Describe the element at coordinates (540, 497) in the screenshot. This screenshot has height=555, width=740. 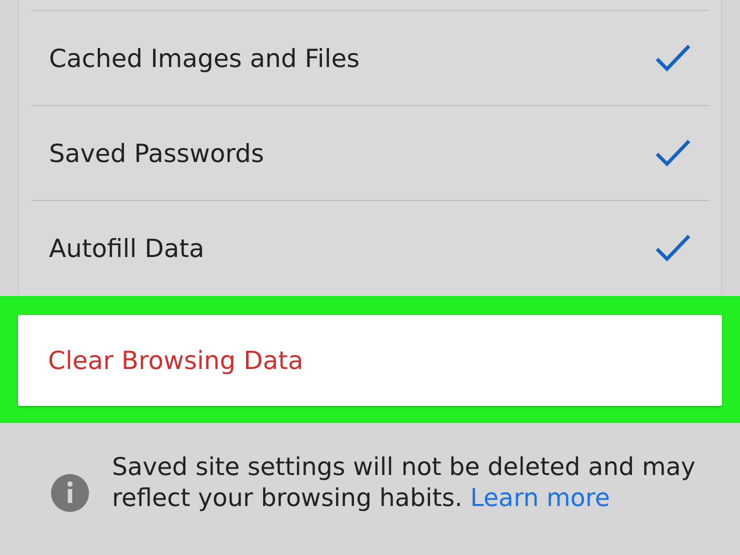
I see `learn-more-link: Learn more` at that location.